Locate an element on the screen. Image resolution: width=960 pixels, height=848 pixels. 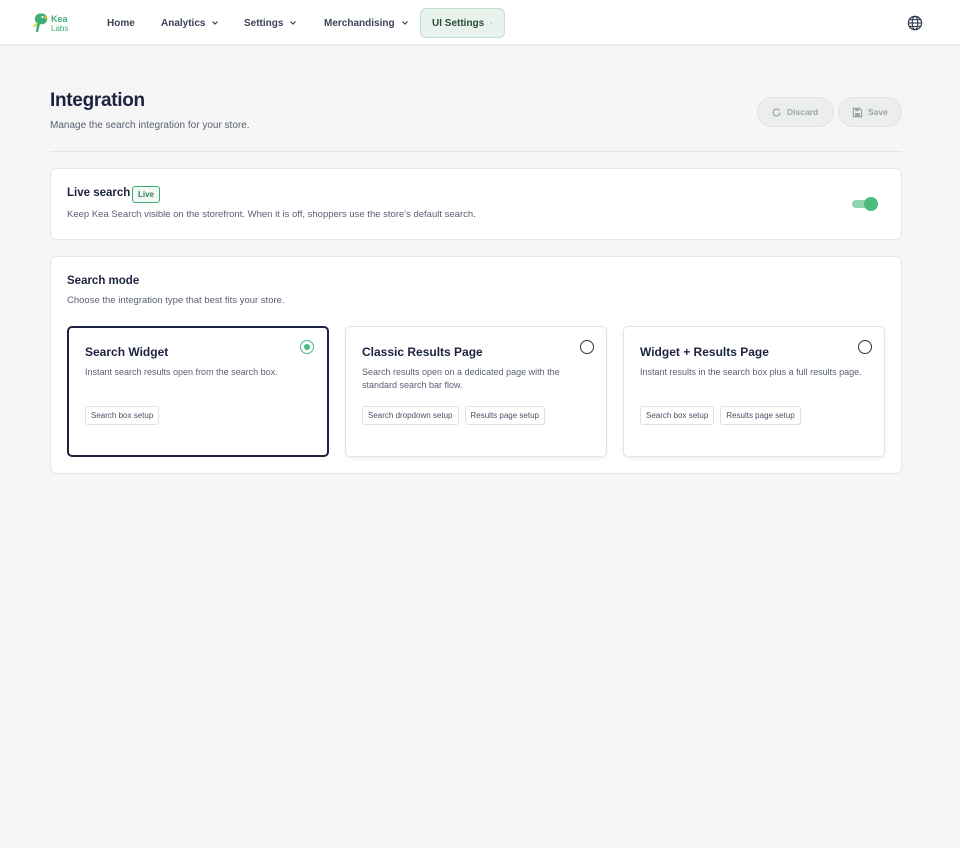
refresh-icon is located at coordinates (776, 112).